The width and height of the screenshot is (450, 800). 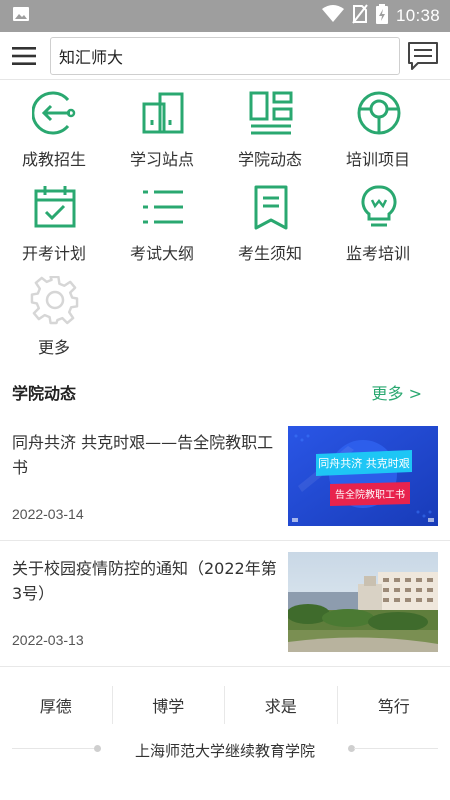 What do you see at coordinates (55, 207) in the screenshot?
I see `exam-calendar-icon` at bounding box center [55, 207].